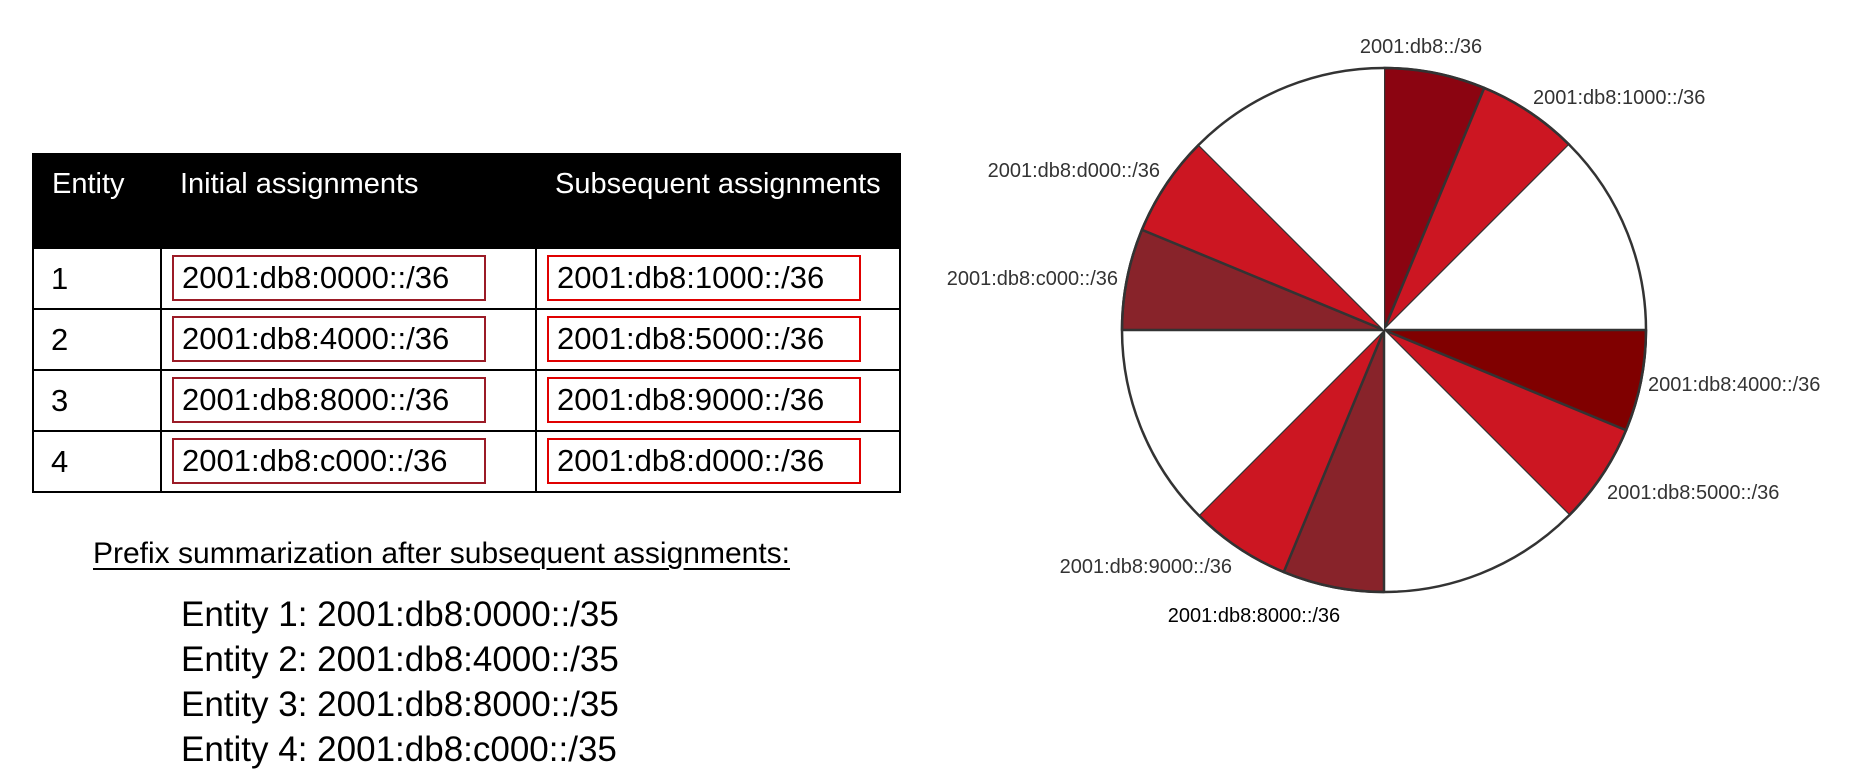 The image size is (1870, 784). I want to click on pie-slice-label: 2001:db8:9000::/36, so click(1146, 567).